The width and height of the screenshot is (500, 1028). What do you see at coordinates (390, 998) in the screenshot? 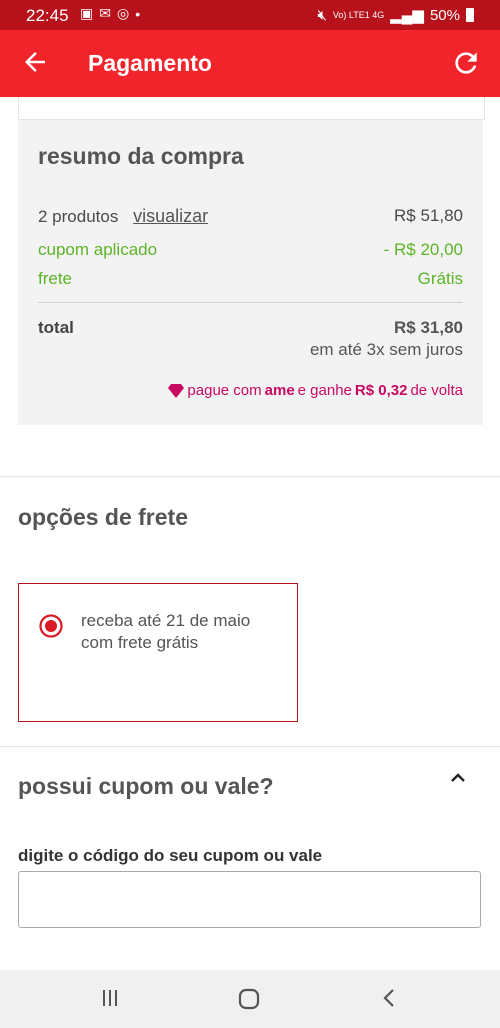
I see `back-nav-icon` at bounding box center [390, 998].